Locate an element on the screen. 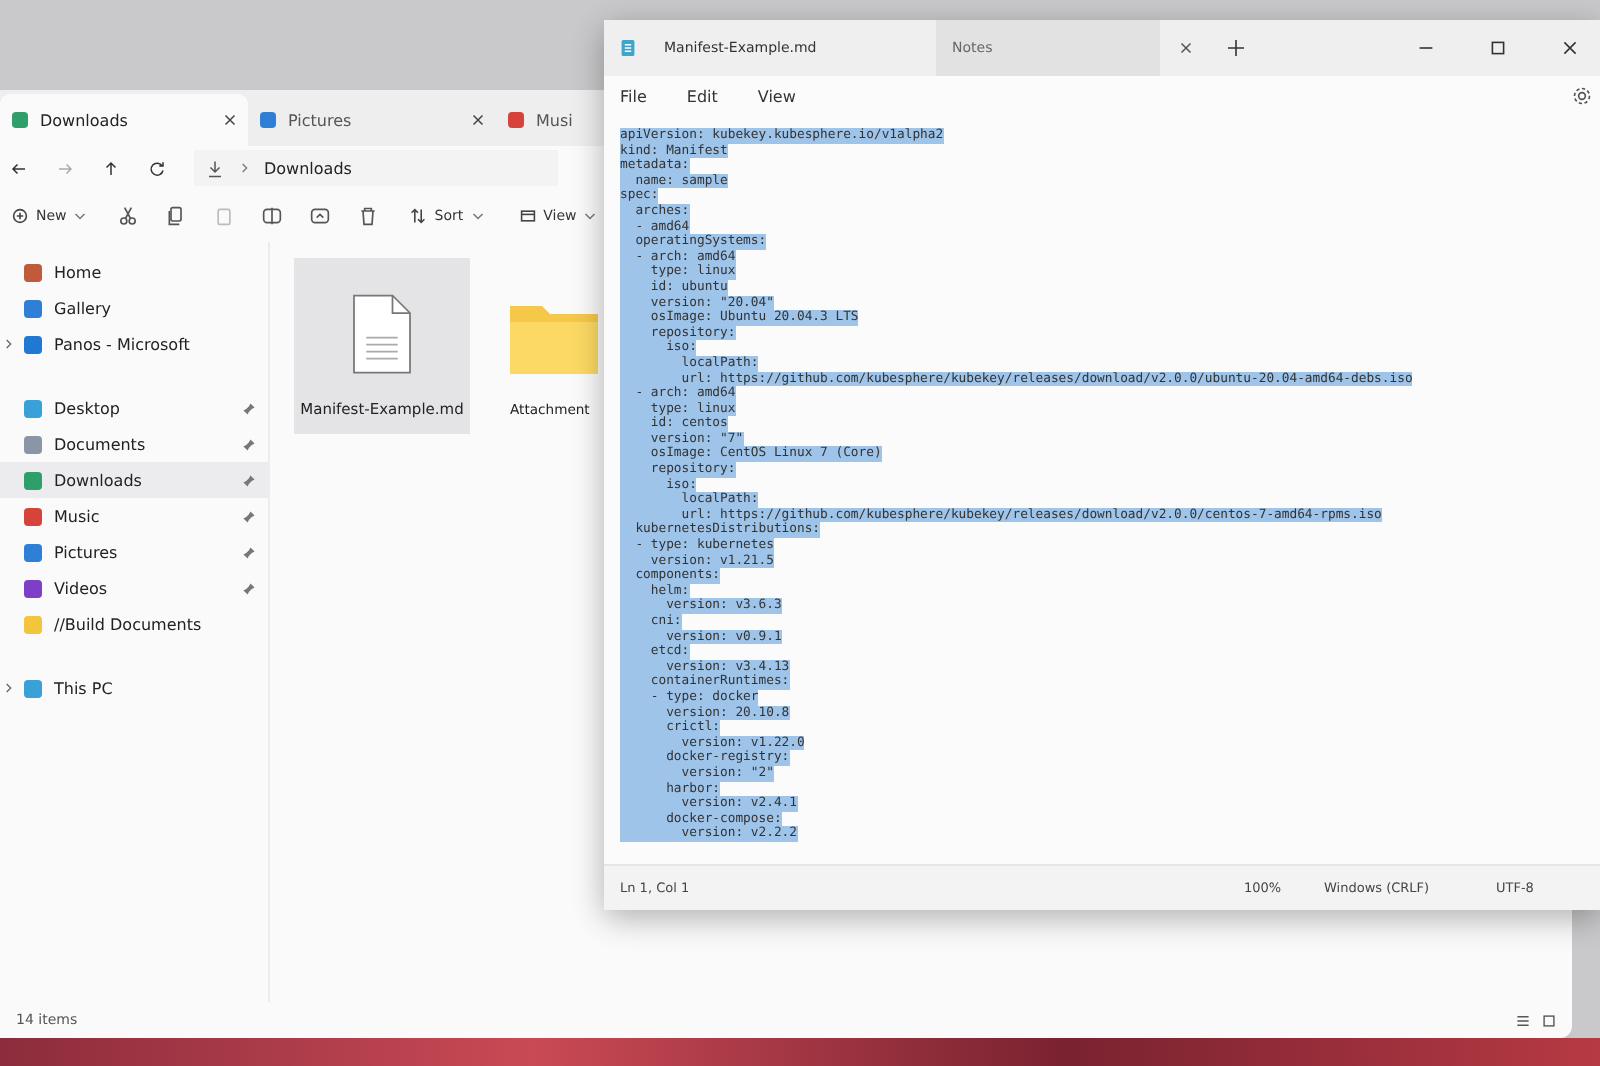 This screenshot has height=1066, width=1600. sidebar-item: Pictures is located at coordinates (134, 552).